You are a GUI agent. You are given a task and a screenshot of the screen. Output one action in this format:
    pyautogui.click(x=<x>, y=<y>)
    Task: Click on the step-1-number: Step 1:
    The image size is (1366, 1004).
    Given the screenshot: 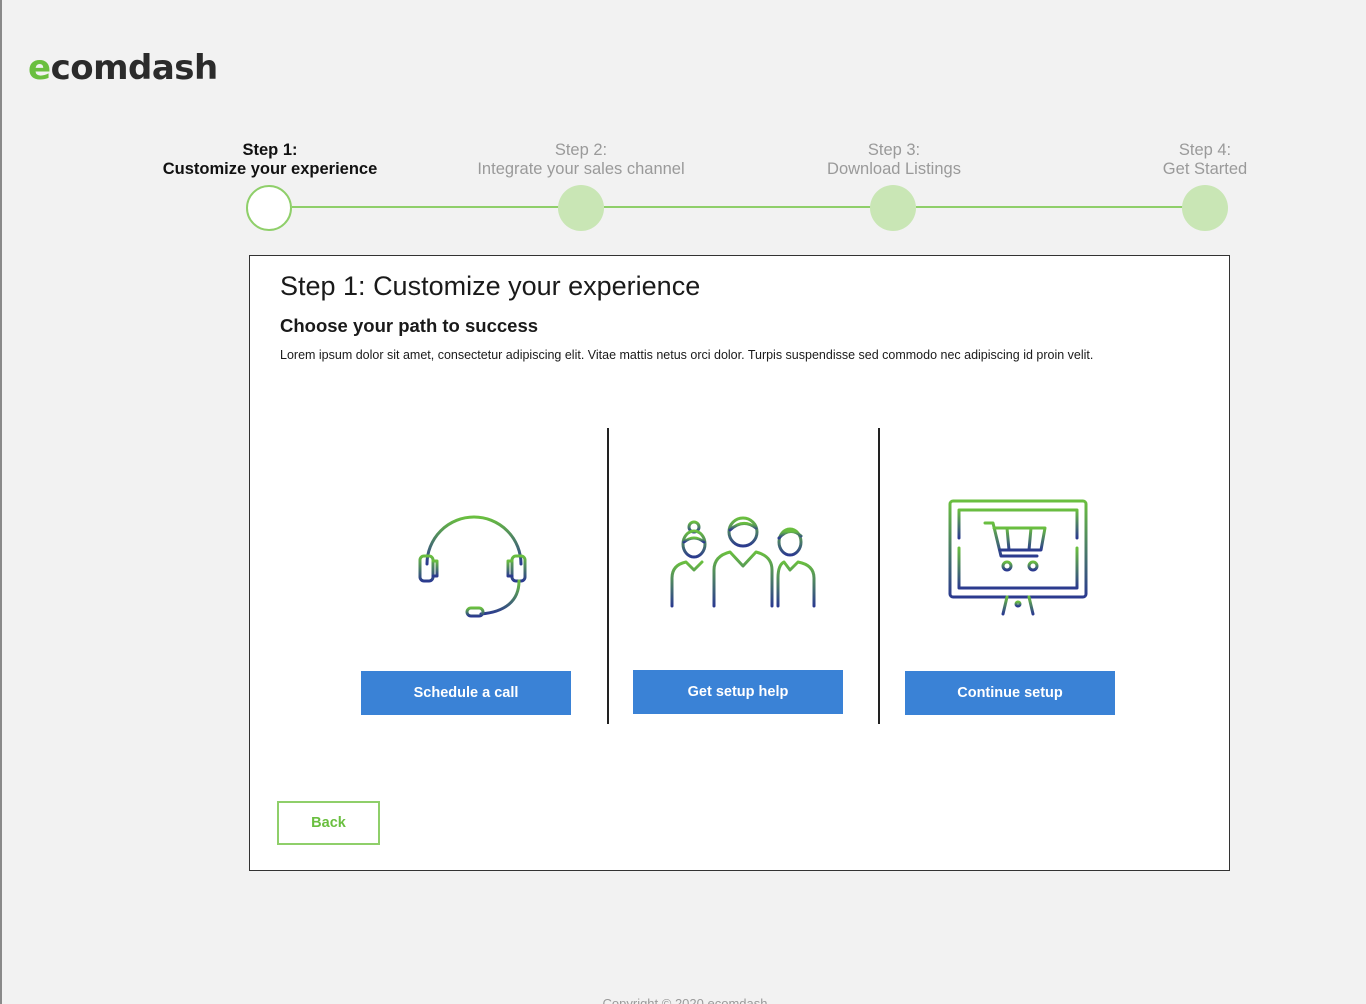 What is the action you would take?
    pyautogui.click(x=270, y=150)
    